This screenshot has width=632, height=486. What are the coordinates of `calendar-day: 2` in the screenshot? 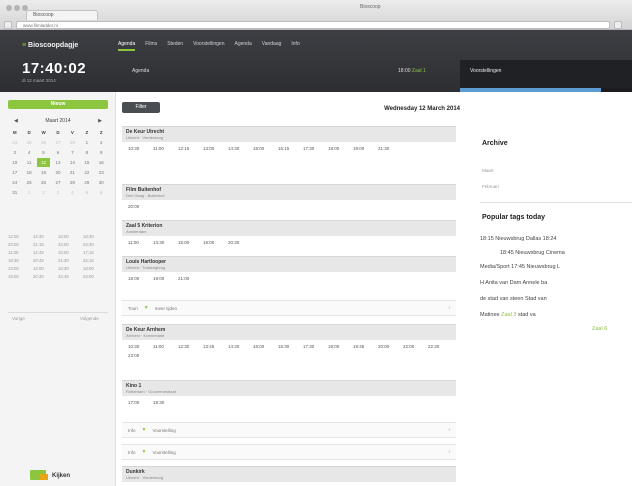 It's located at (43, 192).